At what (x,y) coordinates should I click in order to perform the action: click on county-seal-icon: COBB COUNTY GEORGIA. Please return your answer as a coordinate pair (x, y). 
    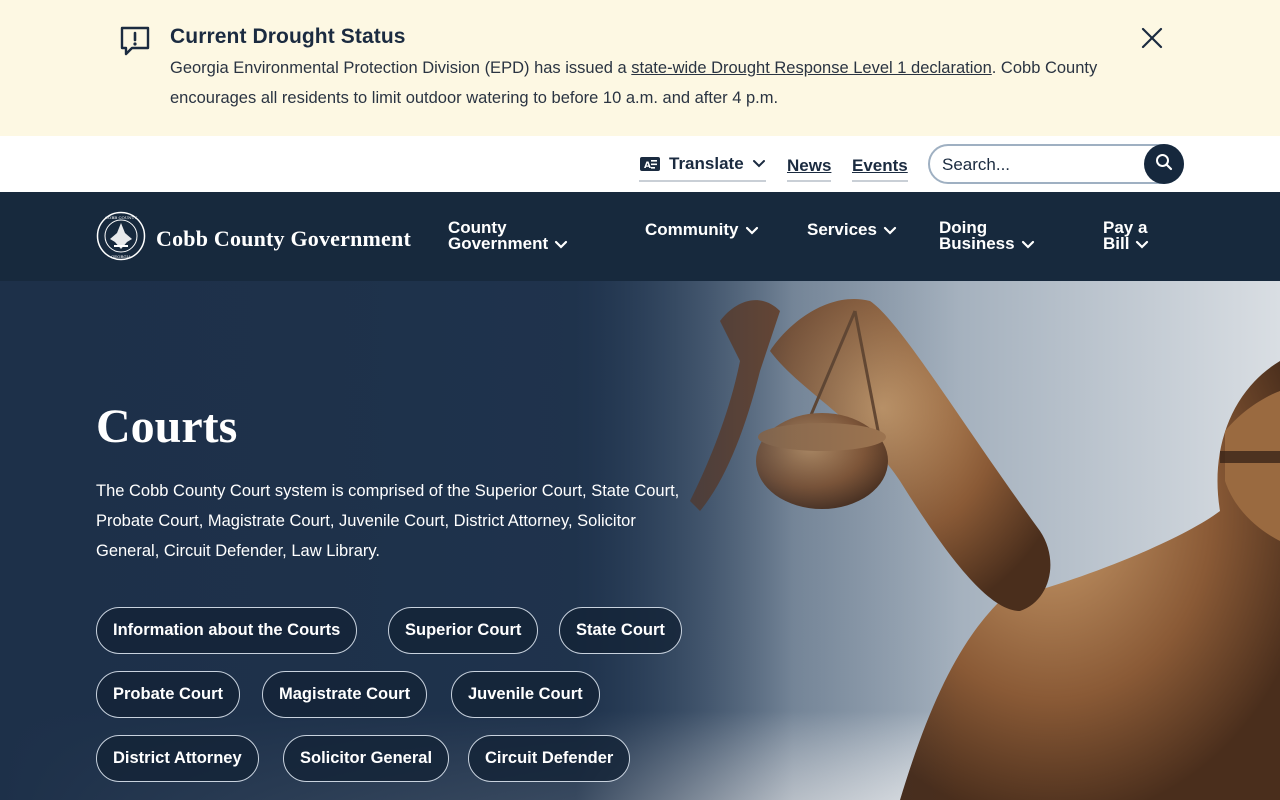
    Looking at the image, I should click on (121, 238).